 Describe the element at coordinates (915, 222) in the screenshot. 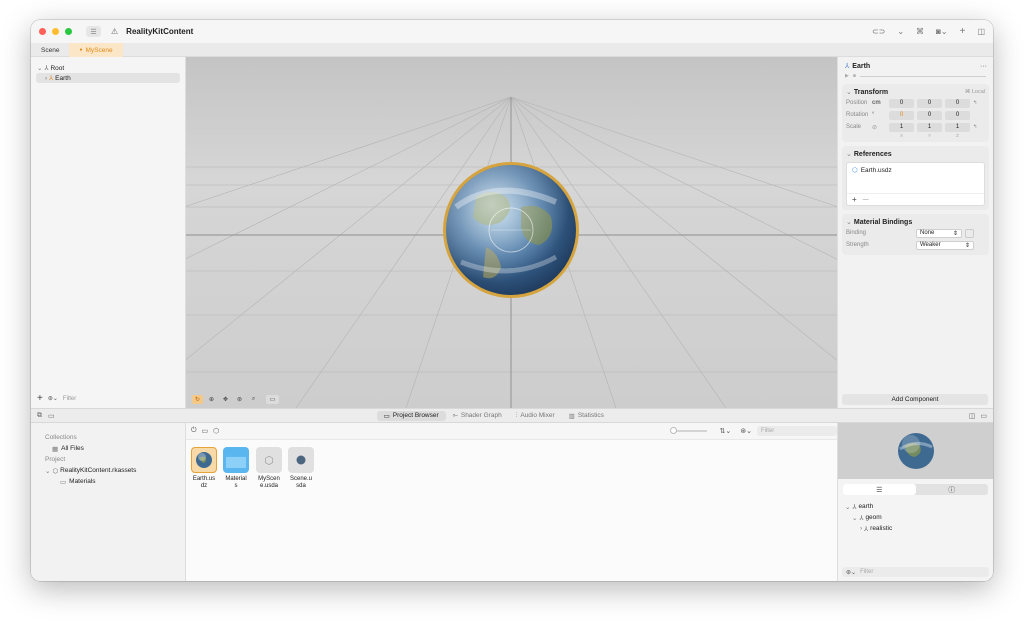

I see `material-bindings-header: ⌄ Material Bindings` at that location.